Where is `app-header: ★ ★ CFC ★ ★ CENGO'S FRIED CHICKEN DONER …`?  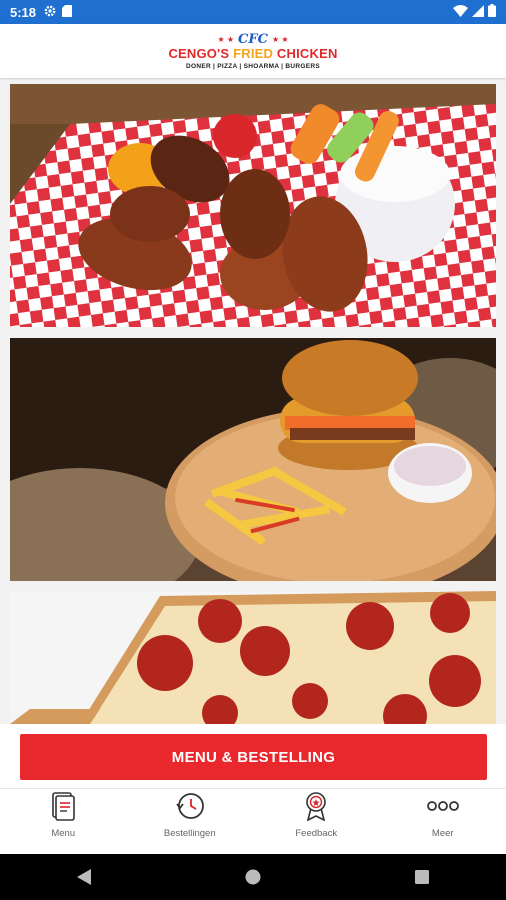 app-header: ★ ★ CFC ★ ★ CENGO'S FRIED CHICKEN DONER … is located at coordinates (253, 51).